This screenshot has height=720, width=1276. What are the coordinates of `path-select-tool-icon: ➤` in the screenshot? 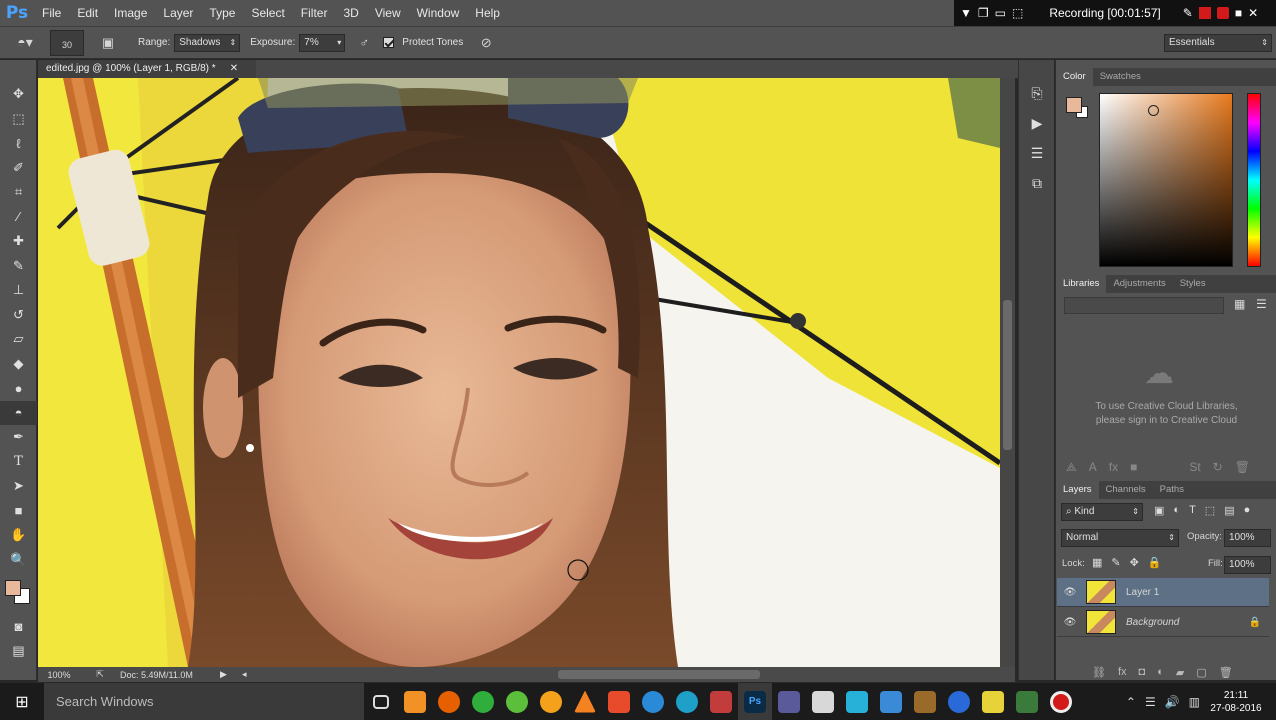 It's located at (18, 486).